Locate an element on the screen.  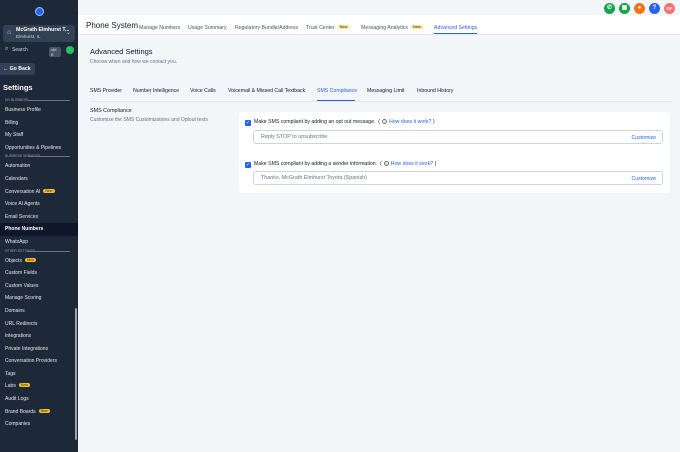
sidebar-item-label: WhatsApp is located at coordinates (17, 241).